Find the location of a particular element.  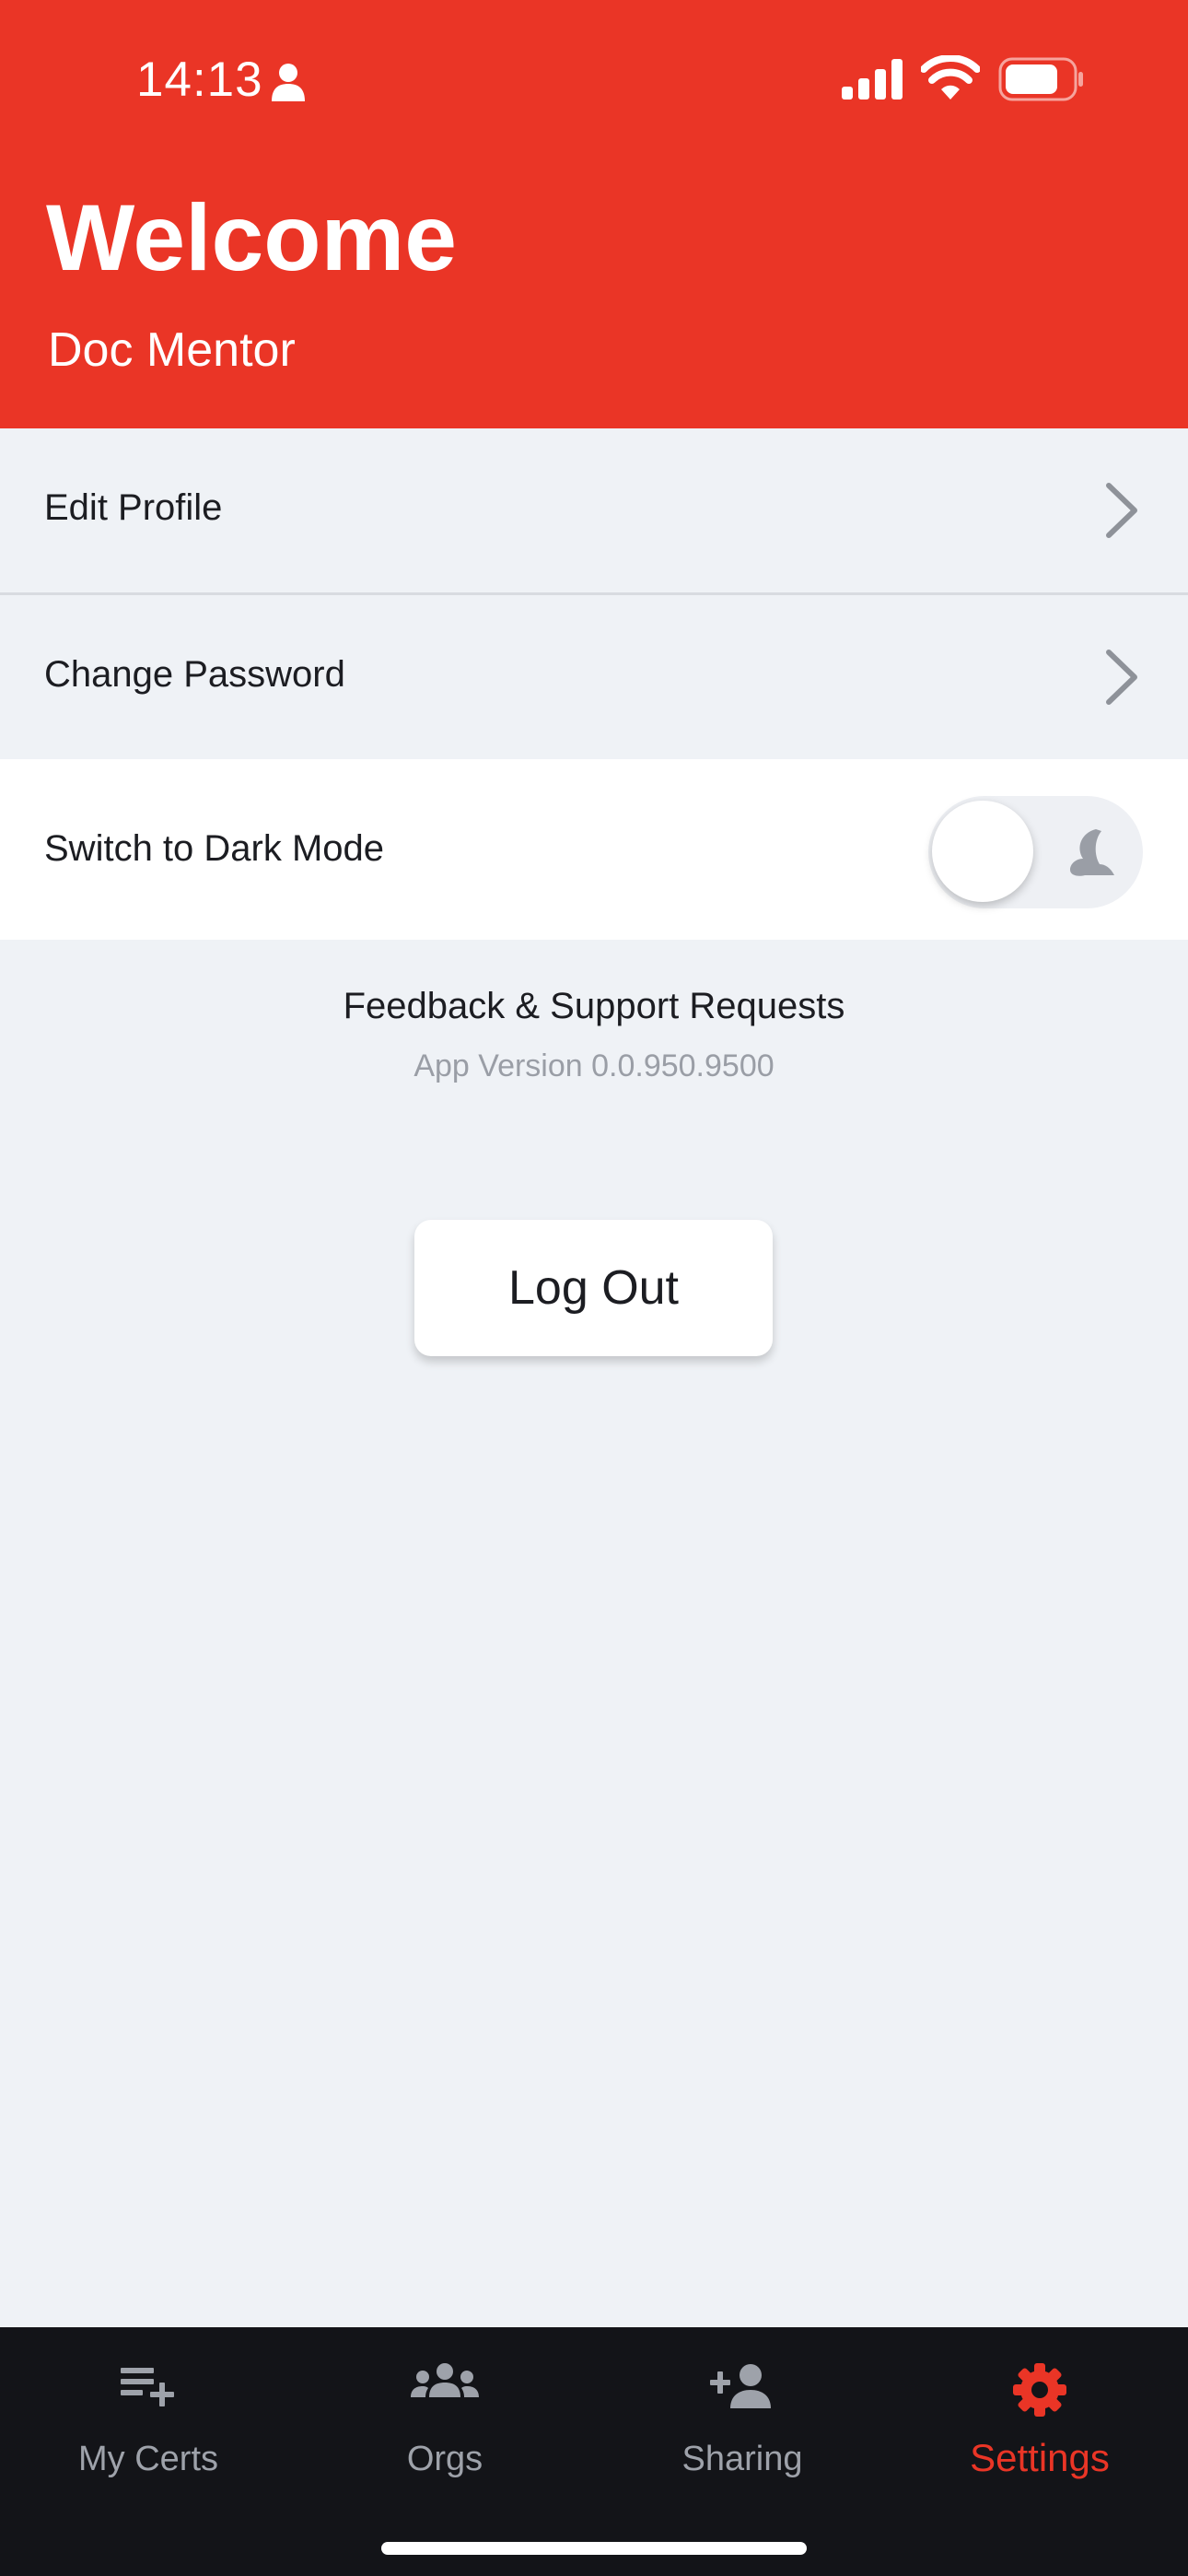

tab-settings: Settings is located at coordinates (1039, 2414).